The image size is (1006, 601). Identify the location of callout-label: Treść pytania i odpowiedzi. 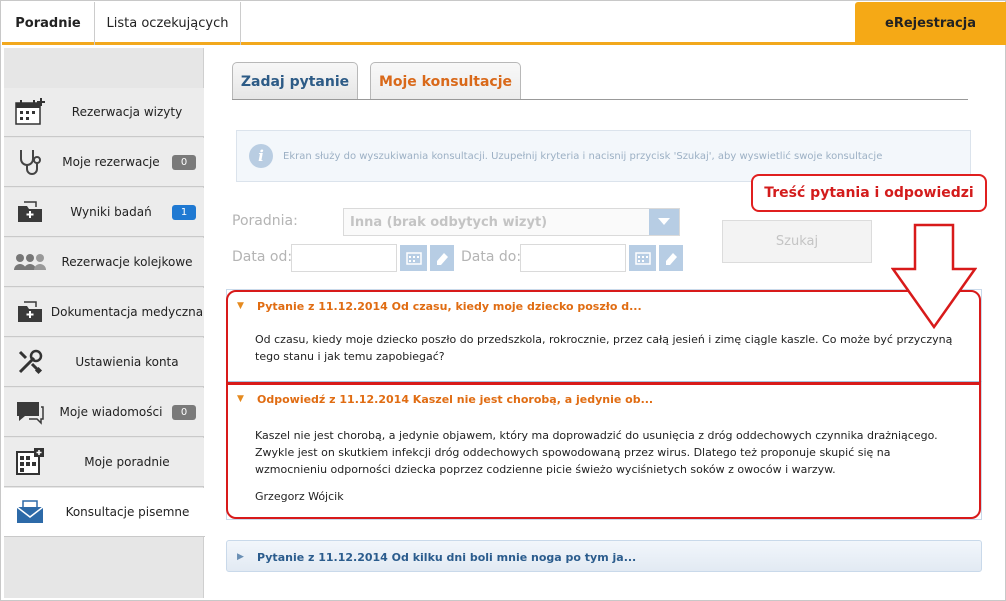
(869, 193).